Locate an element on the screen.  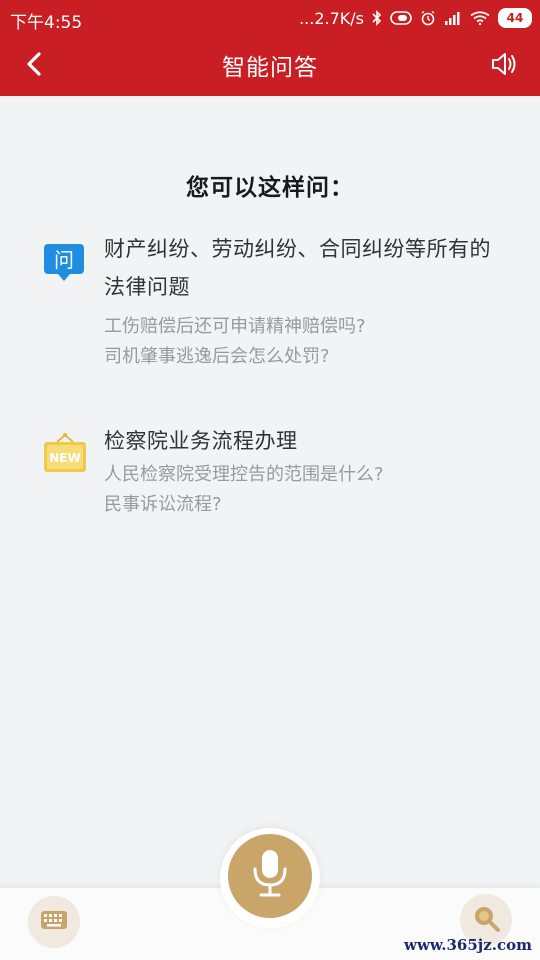
vibrate-icon is located at coordinates (401, 18).